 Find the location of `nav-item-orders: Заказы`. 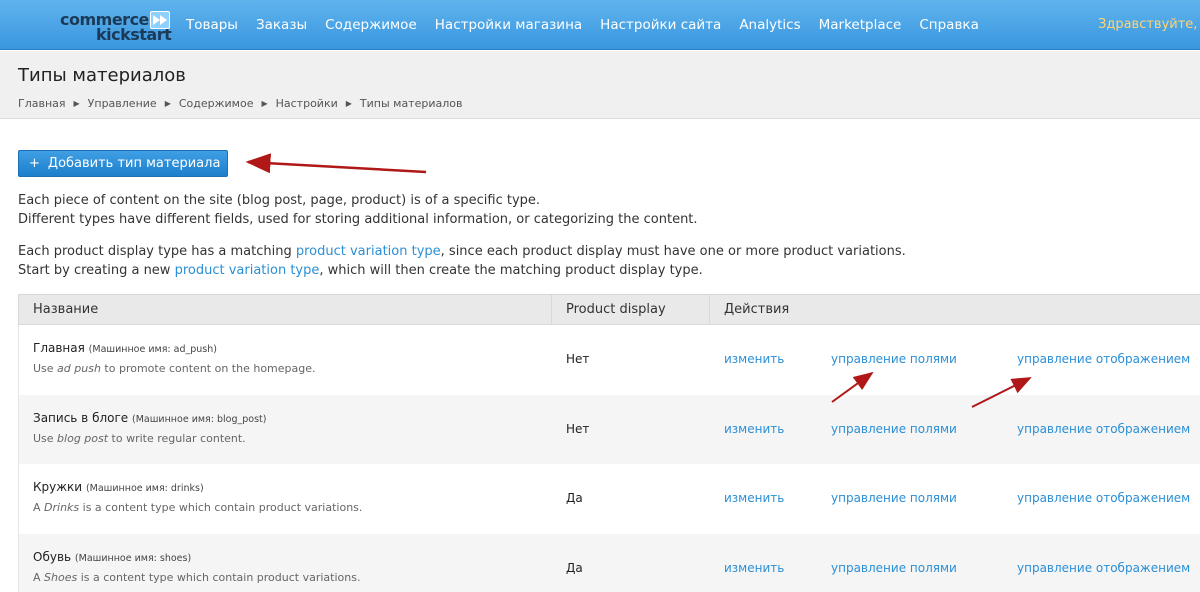

nav-item-orders: Заказы is located at coordinates (281, 25).